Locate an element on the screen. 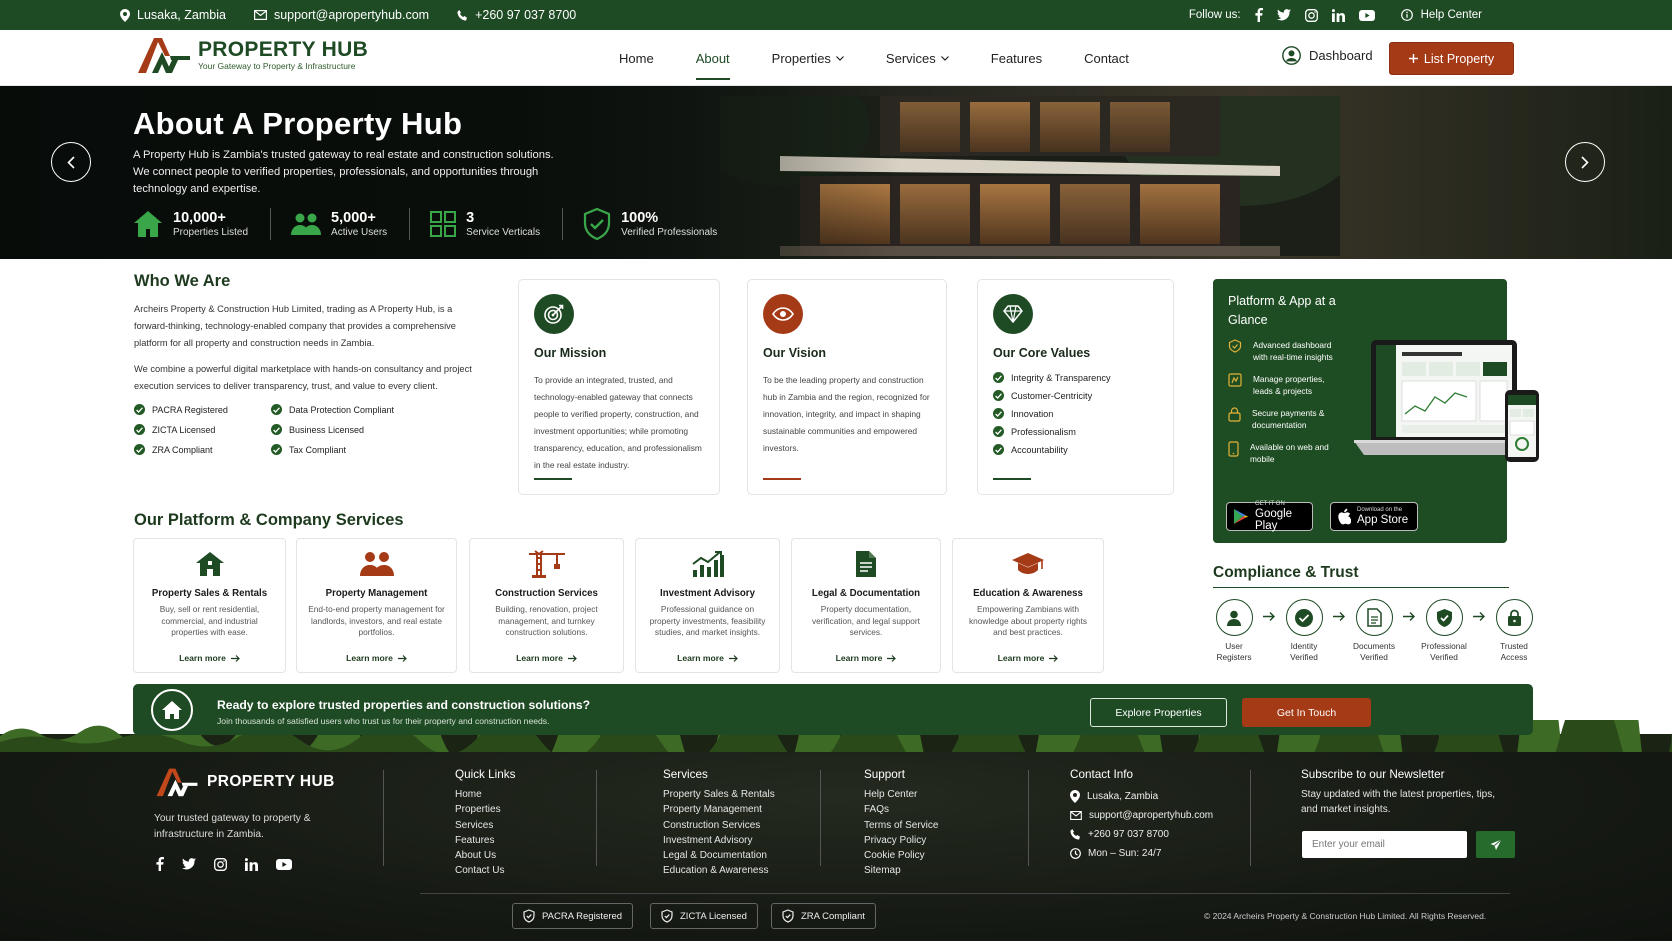 The image size is (1672, 941). app-store-button: Download on the App Store is located at coordinates (1374, 516).